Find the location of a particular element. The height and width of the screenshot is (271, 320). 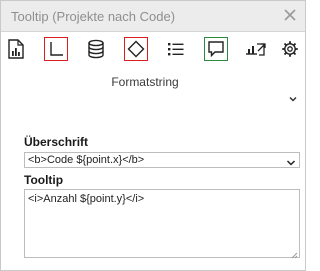

toolbar-button-axis is located at coordinates (56, 49).